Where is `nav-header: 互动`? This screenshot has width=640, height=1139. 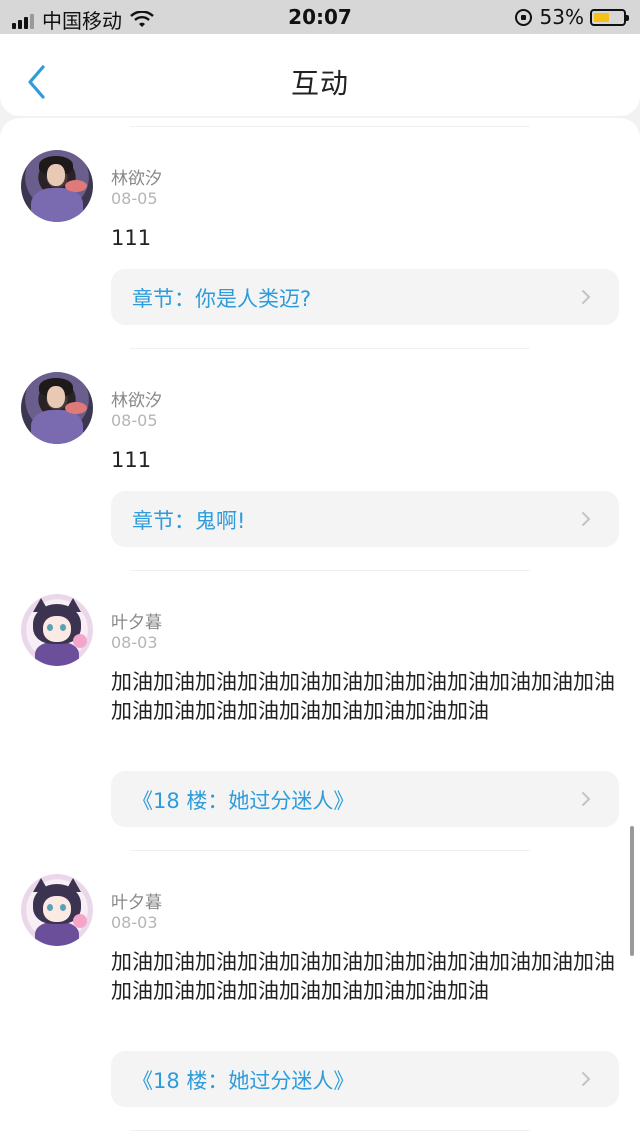
nav-header: 互动 is located at coordinates (320, 75).